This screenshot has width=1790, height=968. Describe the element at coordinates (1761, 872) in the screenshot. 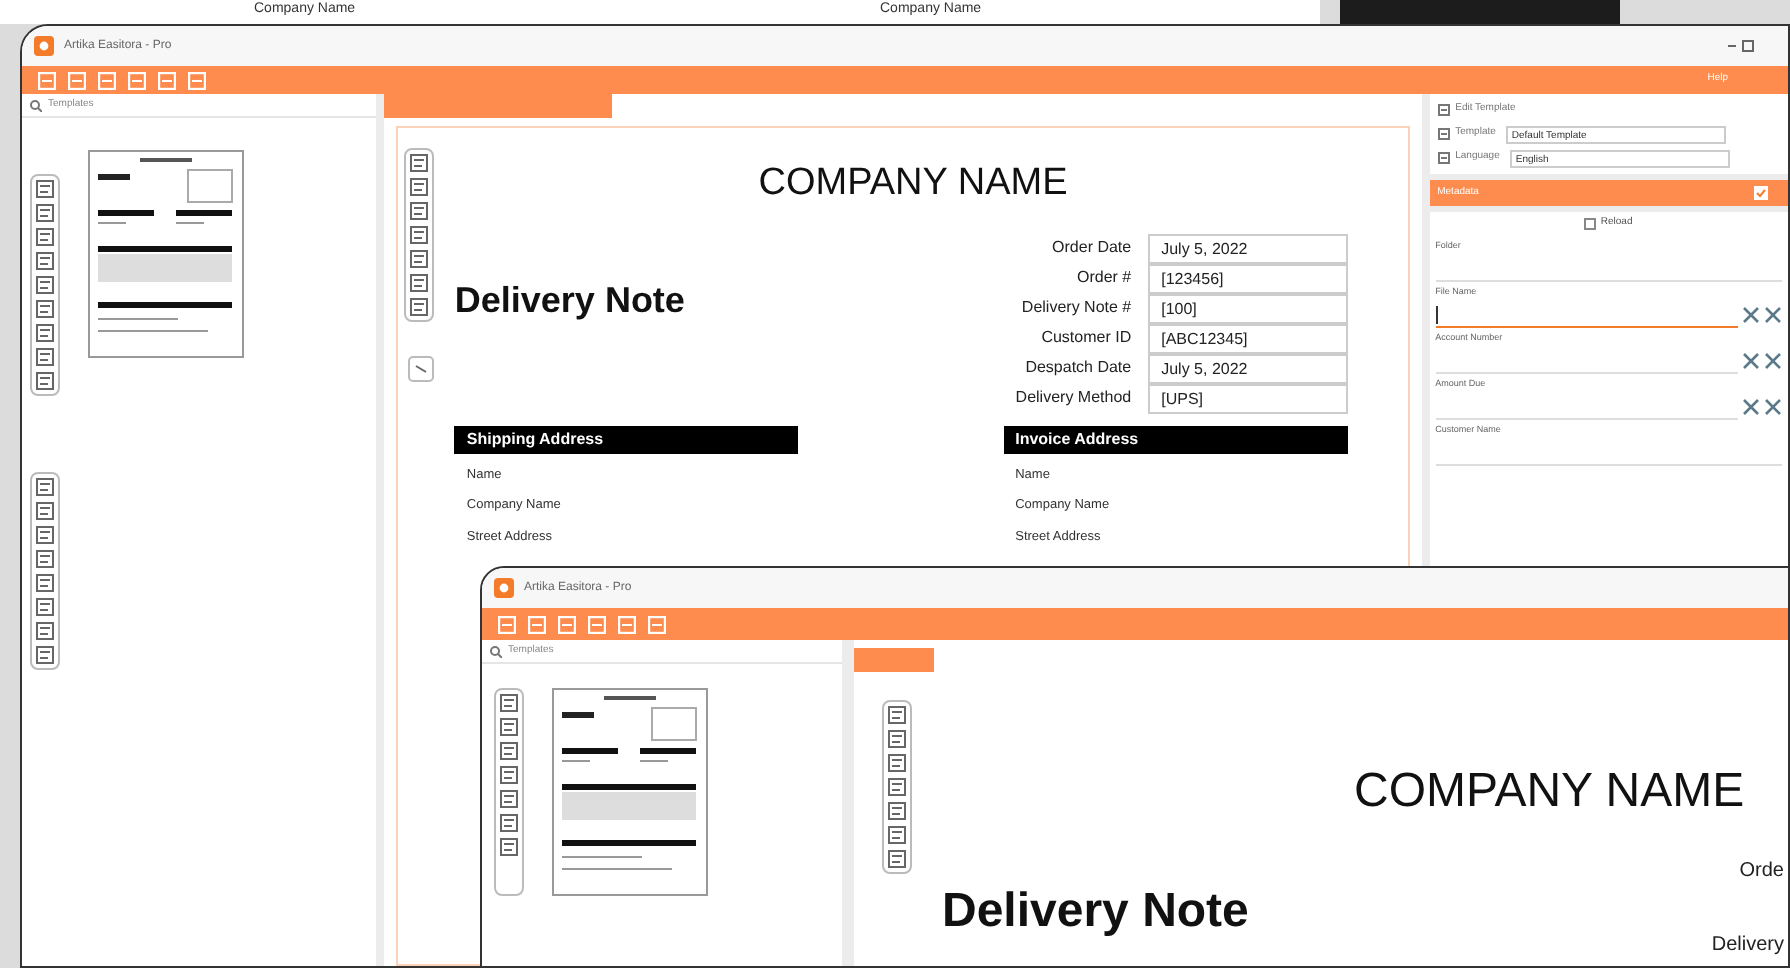

I see `field-label: Orde` at that location.